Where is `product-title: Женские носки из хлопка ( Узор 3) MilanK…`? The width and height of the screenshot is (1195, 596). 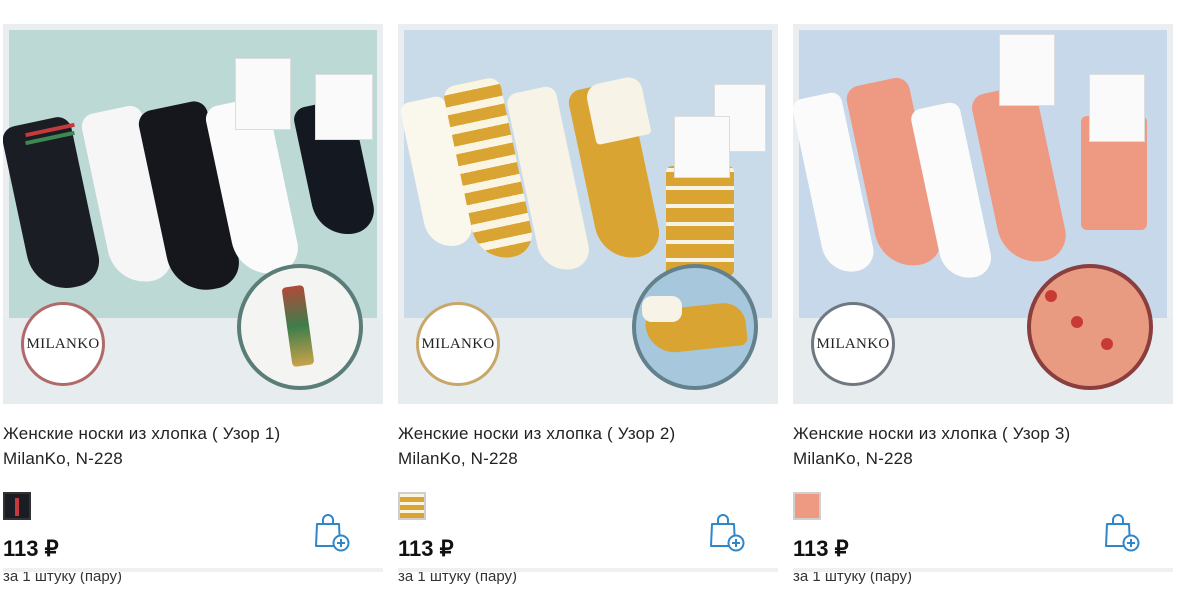 product-title: Женские носки из хлопка ( Узор 3) MilanK… is located at coordinates (983, 446).